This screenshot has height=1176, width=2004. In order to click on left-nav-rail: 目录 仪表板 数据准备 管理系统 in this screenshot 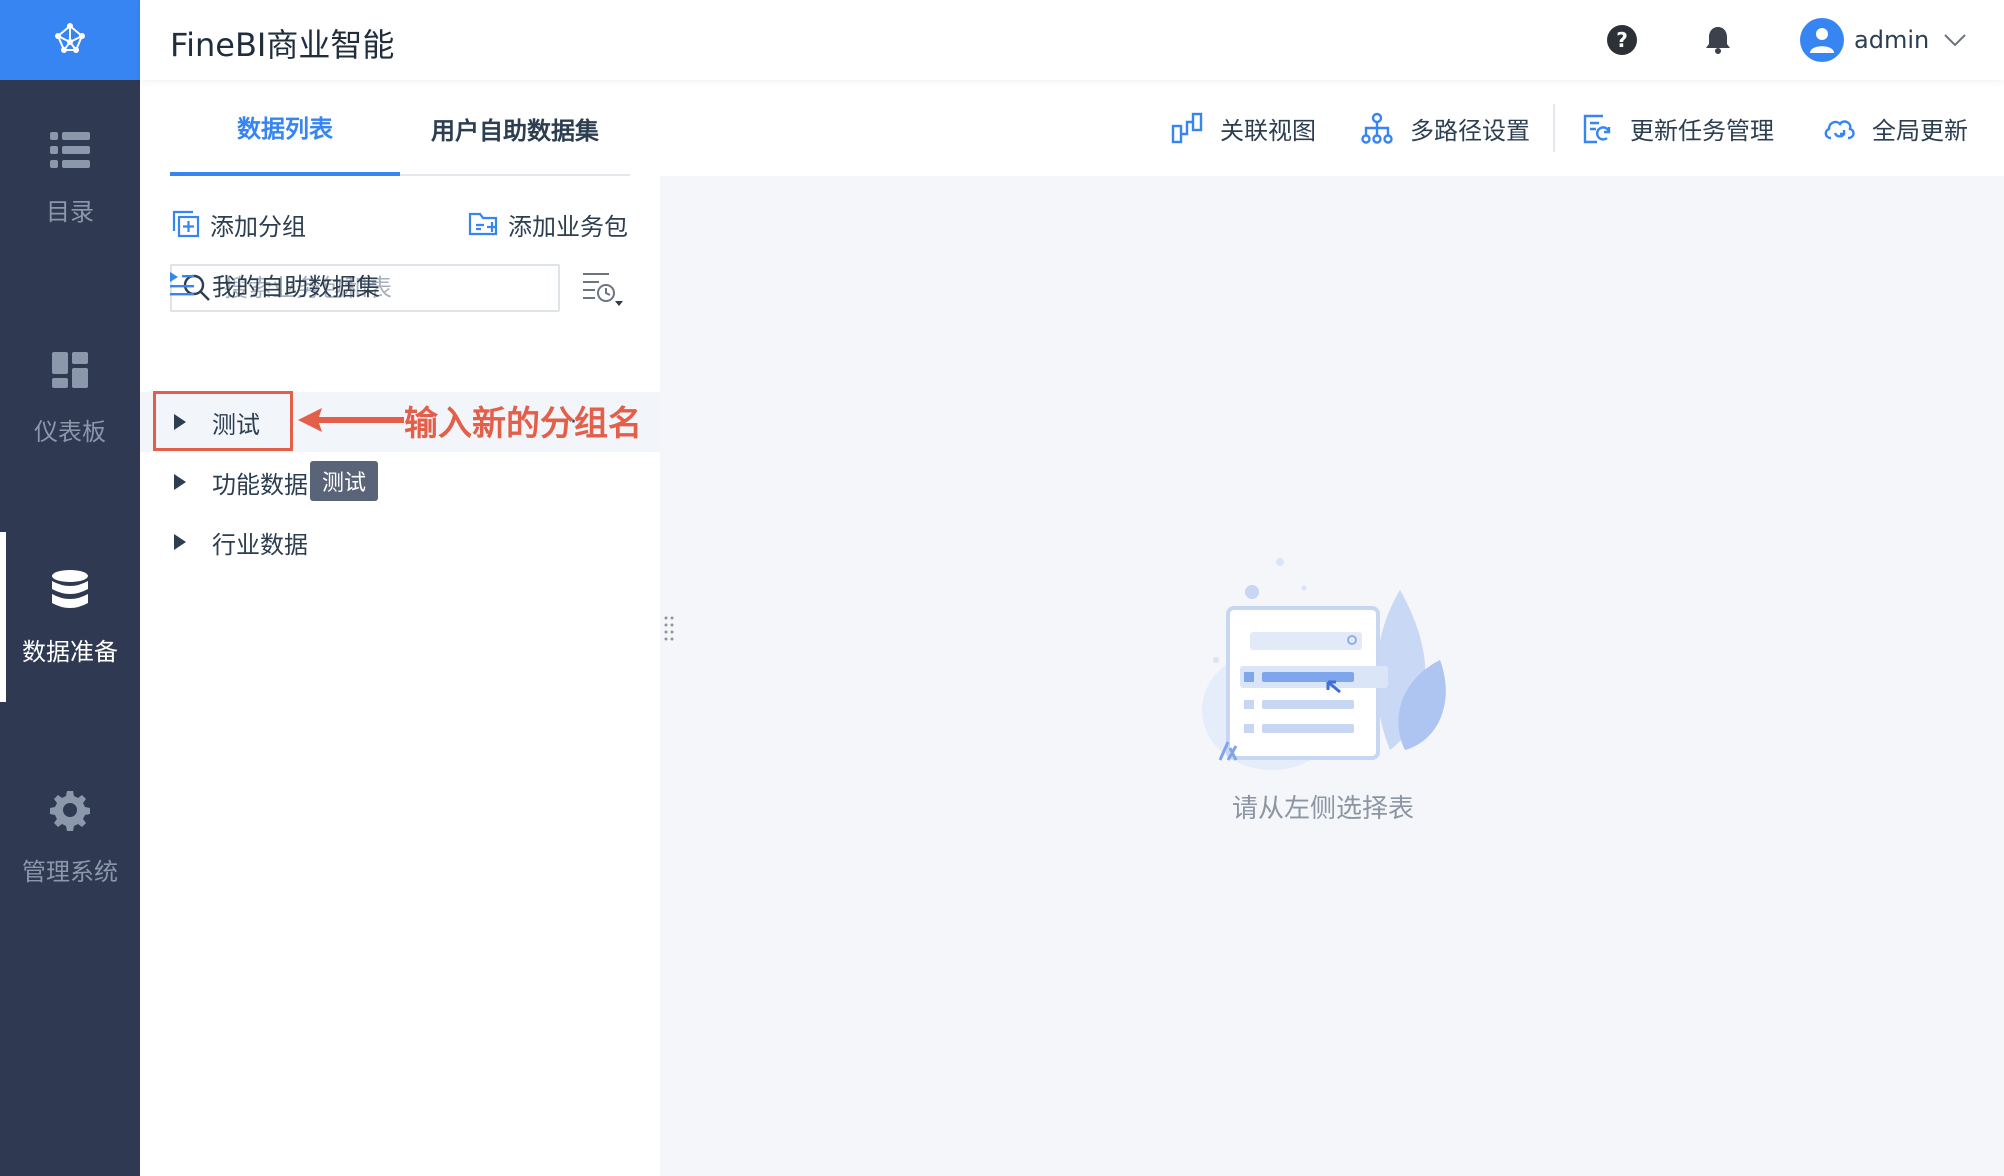, I will do `click(70, 588)`.